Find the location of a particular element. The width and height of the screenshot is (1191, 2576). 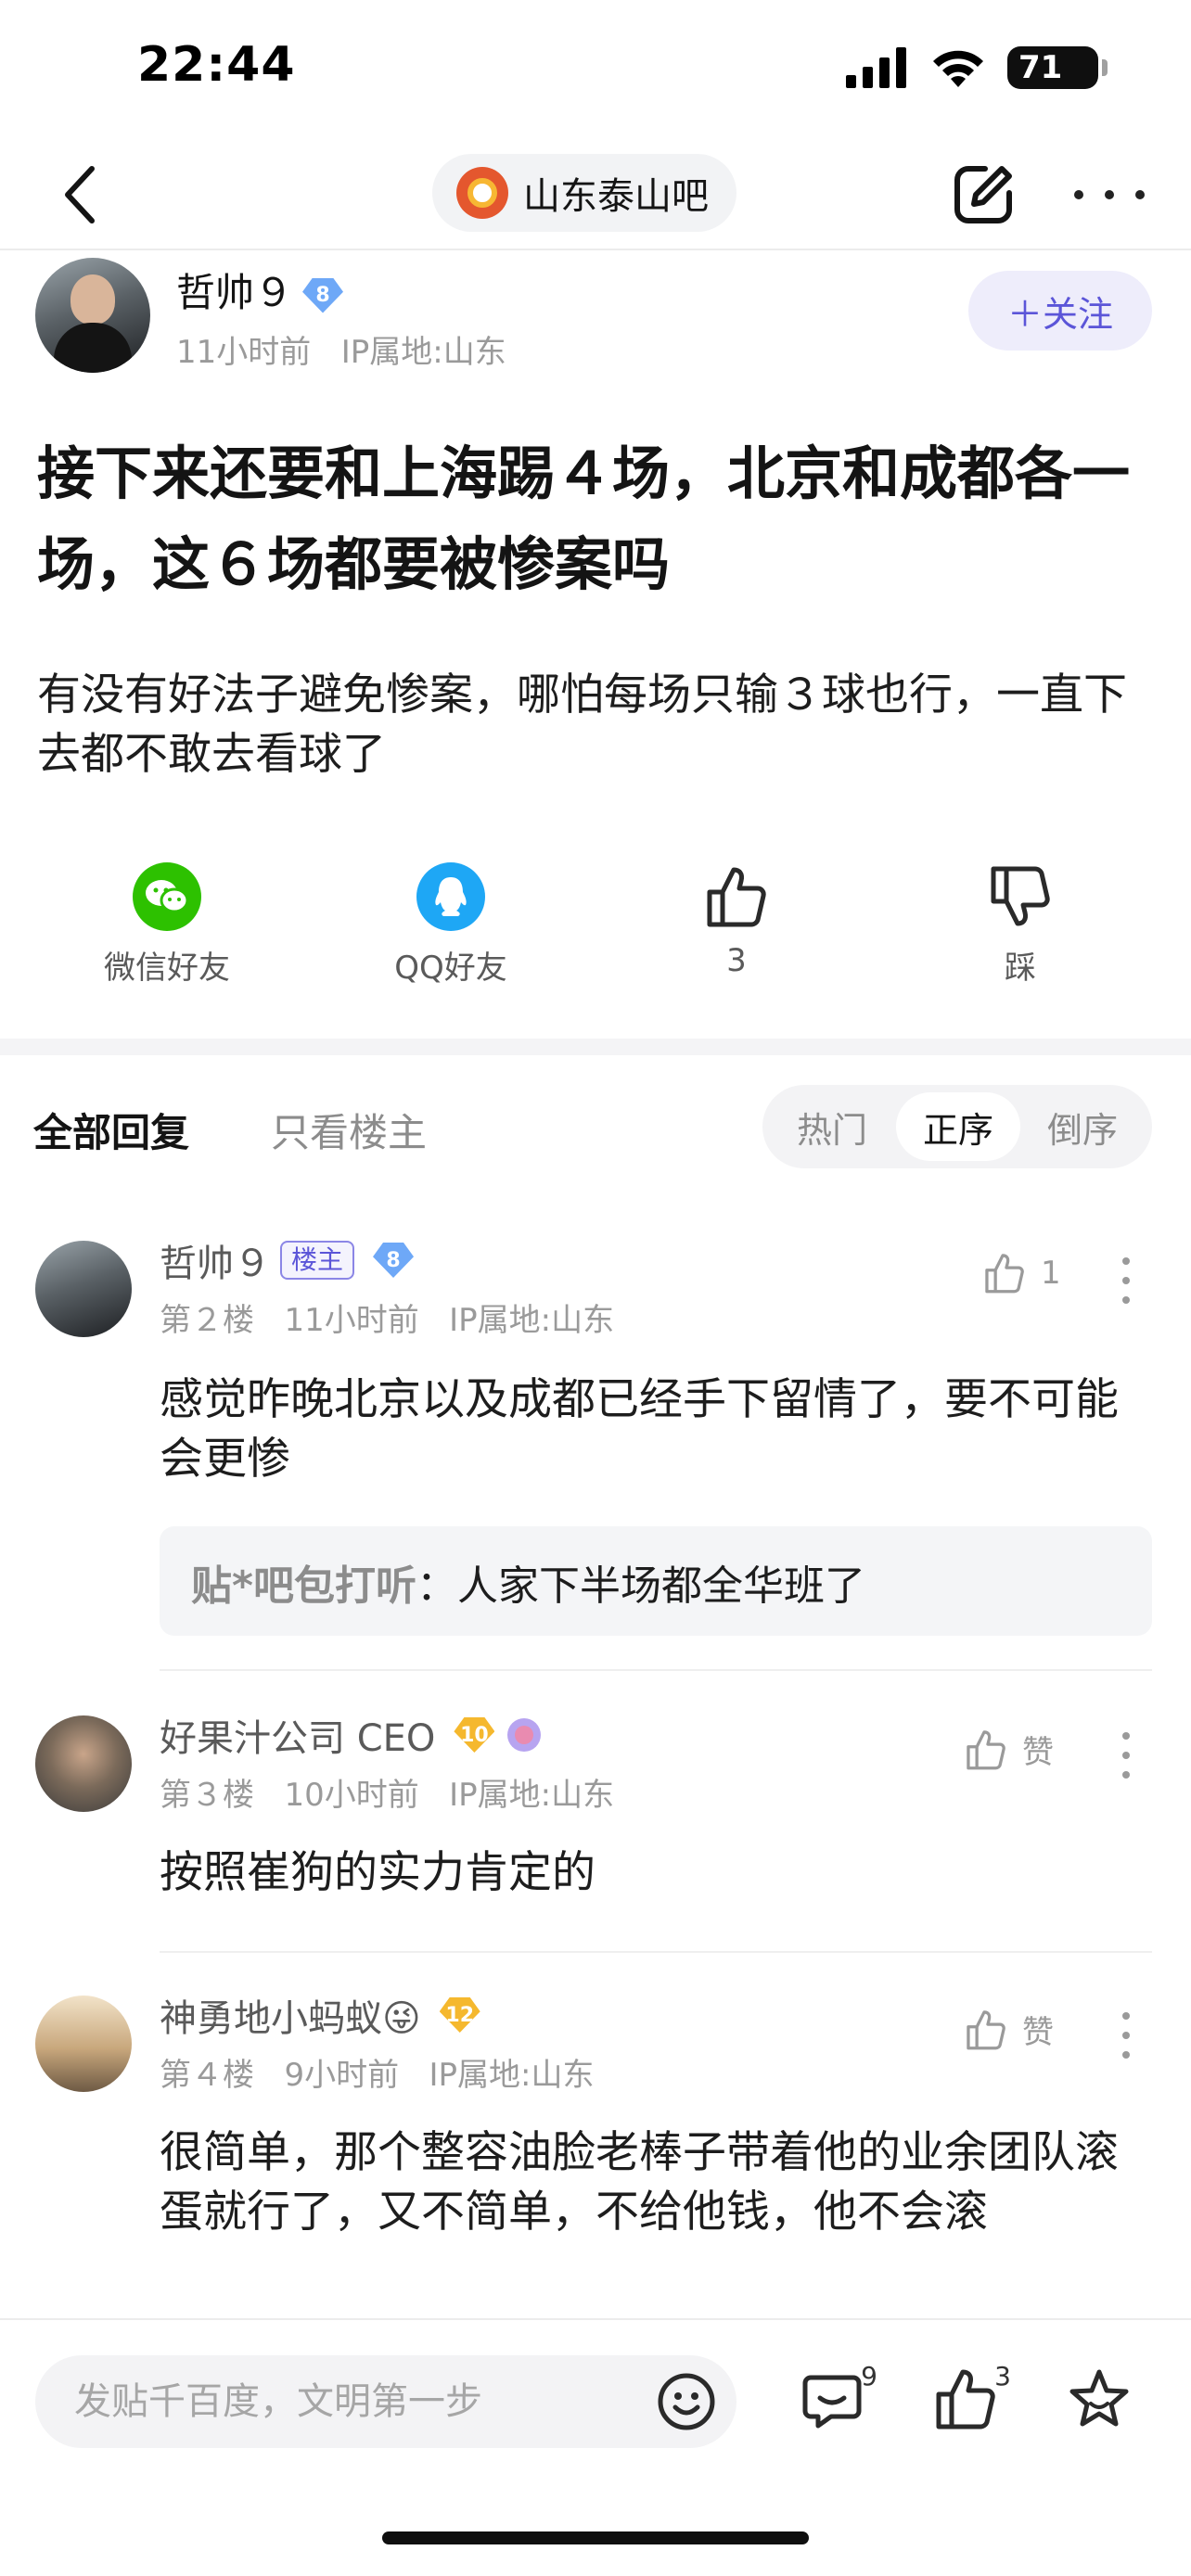

edit-icon is located at coordinates (983, 194).